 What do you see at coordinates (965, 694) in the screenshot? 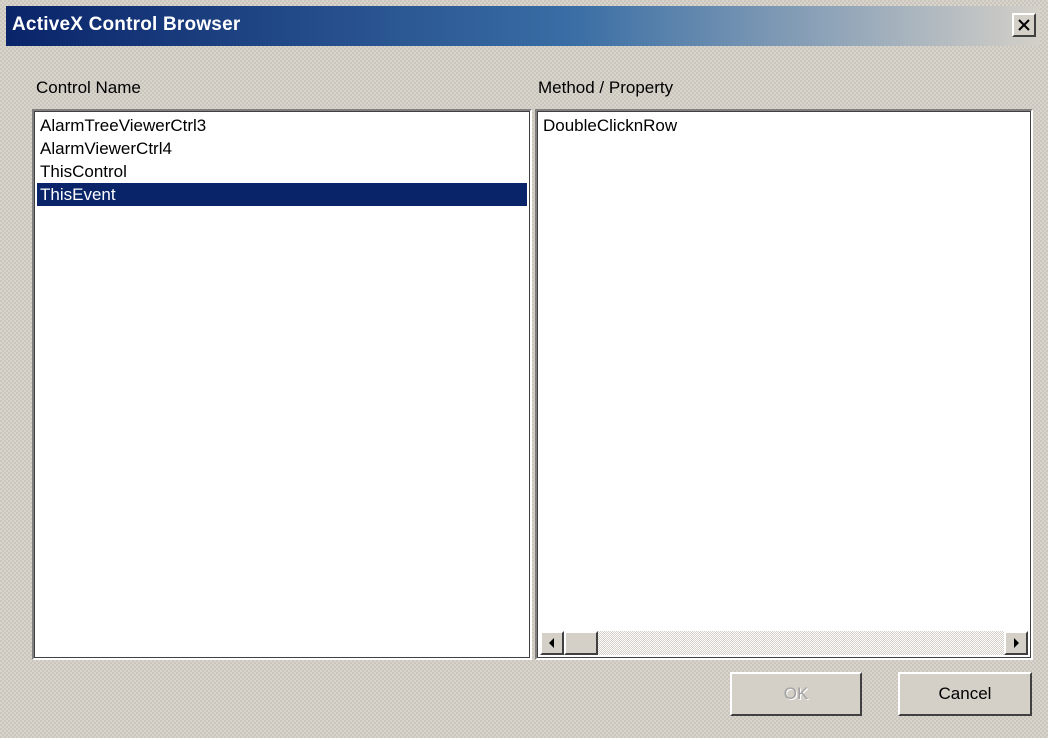
I see `cancel-button: Cancel` at bounding box center [965, 694].